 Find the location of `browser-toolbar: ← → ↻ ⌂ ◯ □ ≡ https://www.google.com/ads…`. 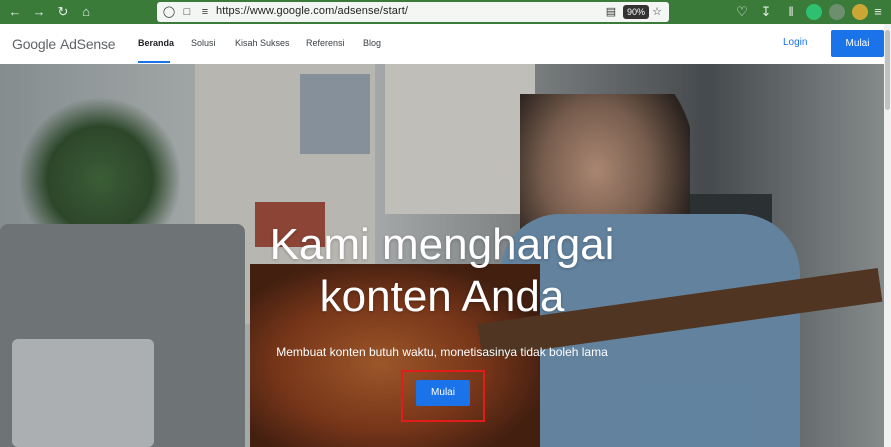

browser-toolbar: ← → ↻ ⌂ ◯ □ ≡ https://www.google.com/ads… is located at coordinates (445, 12).